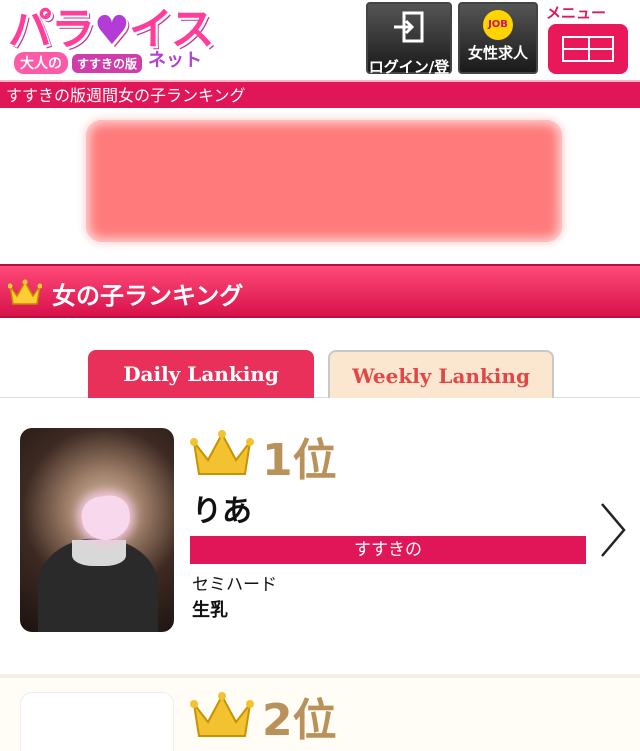 The image size is (640, 751). I want to click on menu-grid-icon, so click(588, 49).